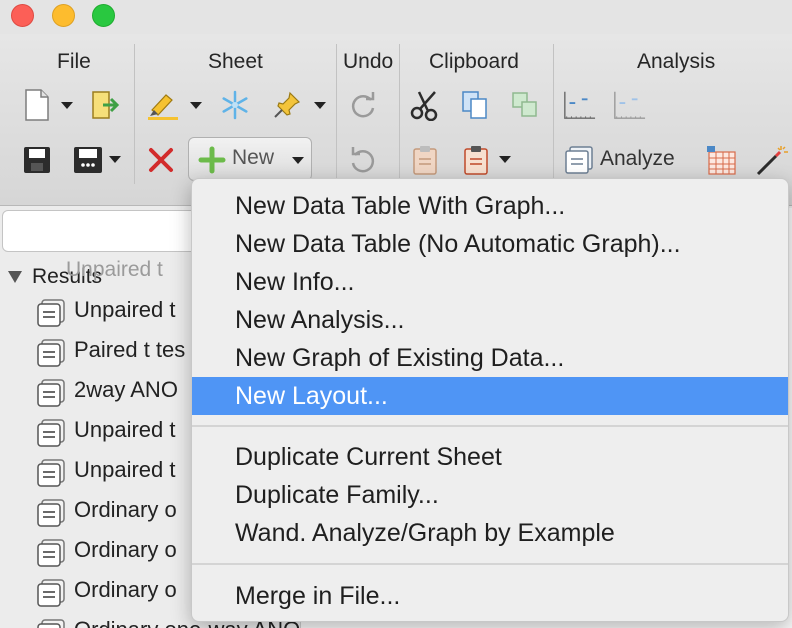 This screenshot has height=628, width=792. What do you see at coordinates (15, 277) in the screenshot?
I see `disclosure-triangle-icon` at bounding box center [15, 277].